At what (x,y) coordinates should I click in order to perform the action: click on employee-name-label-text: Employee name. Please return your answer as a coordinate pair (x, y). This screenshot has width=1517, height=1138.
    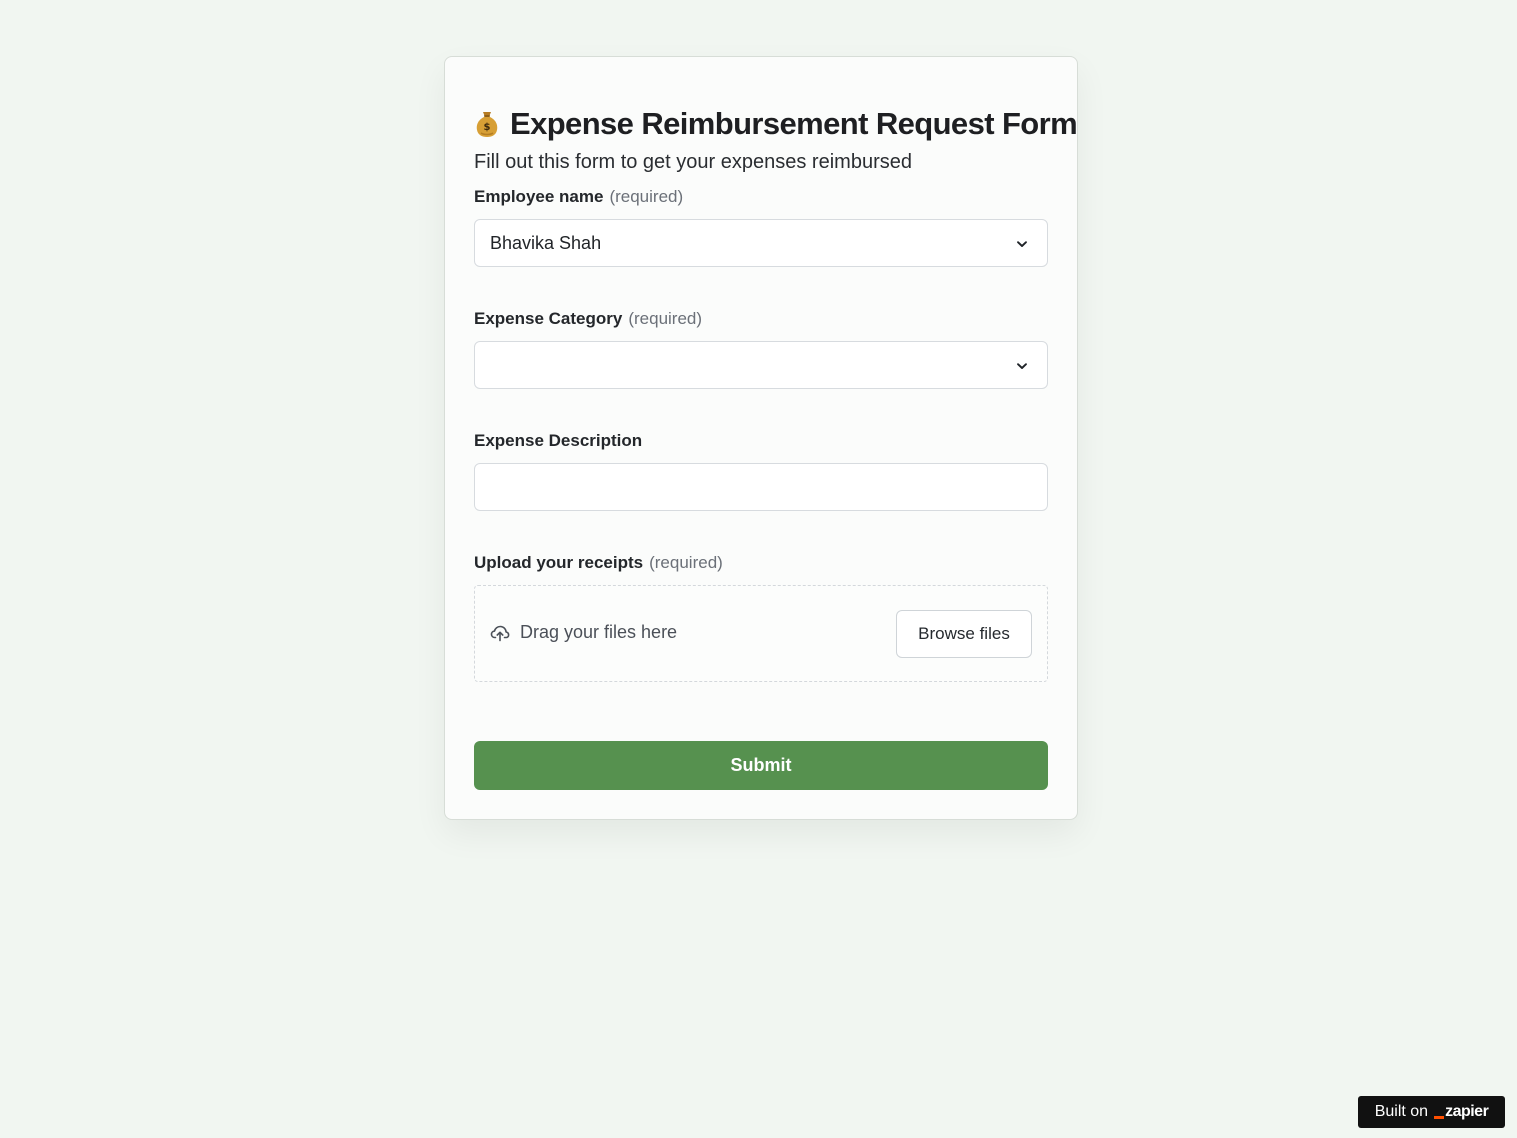
    Looking at the image, I should click on (539, 196).